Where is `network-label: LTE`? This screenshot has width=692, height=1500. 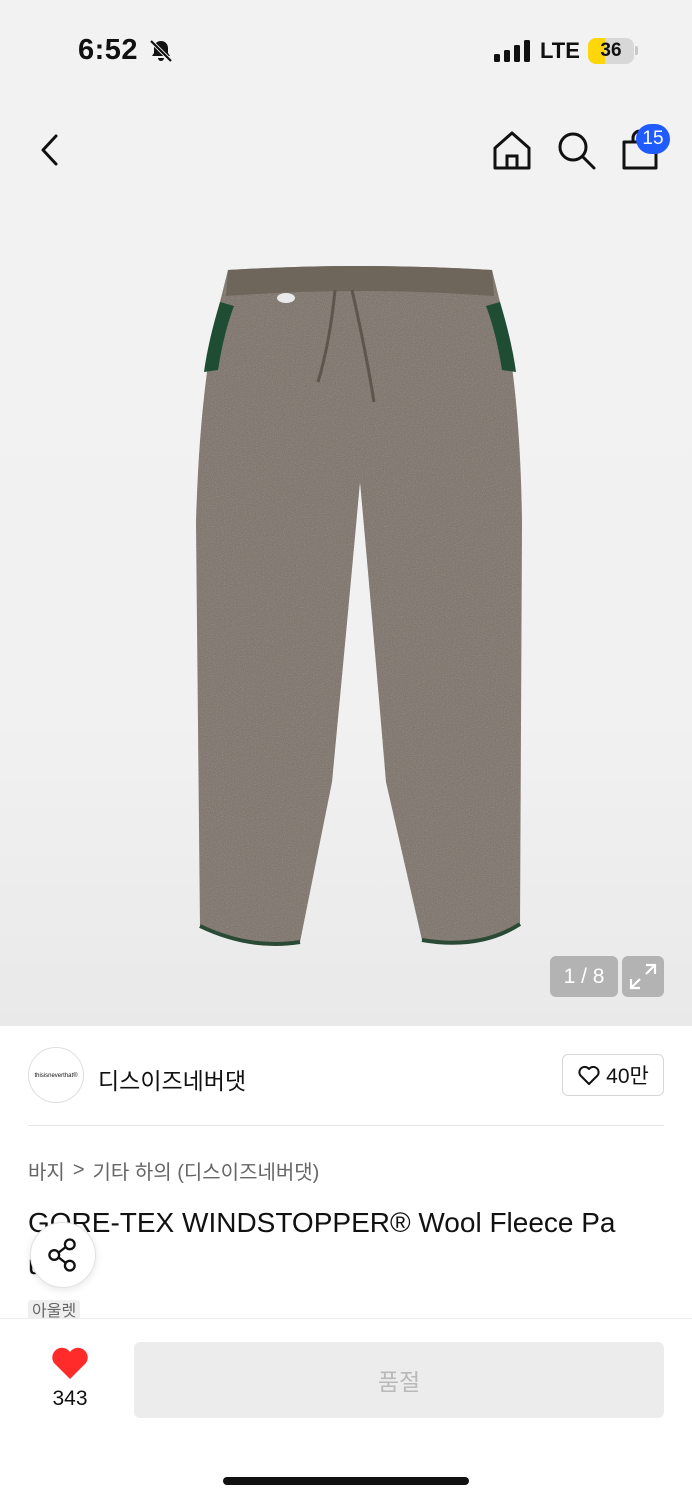
network-label: LTE is located at coordinates (560, 50).